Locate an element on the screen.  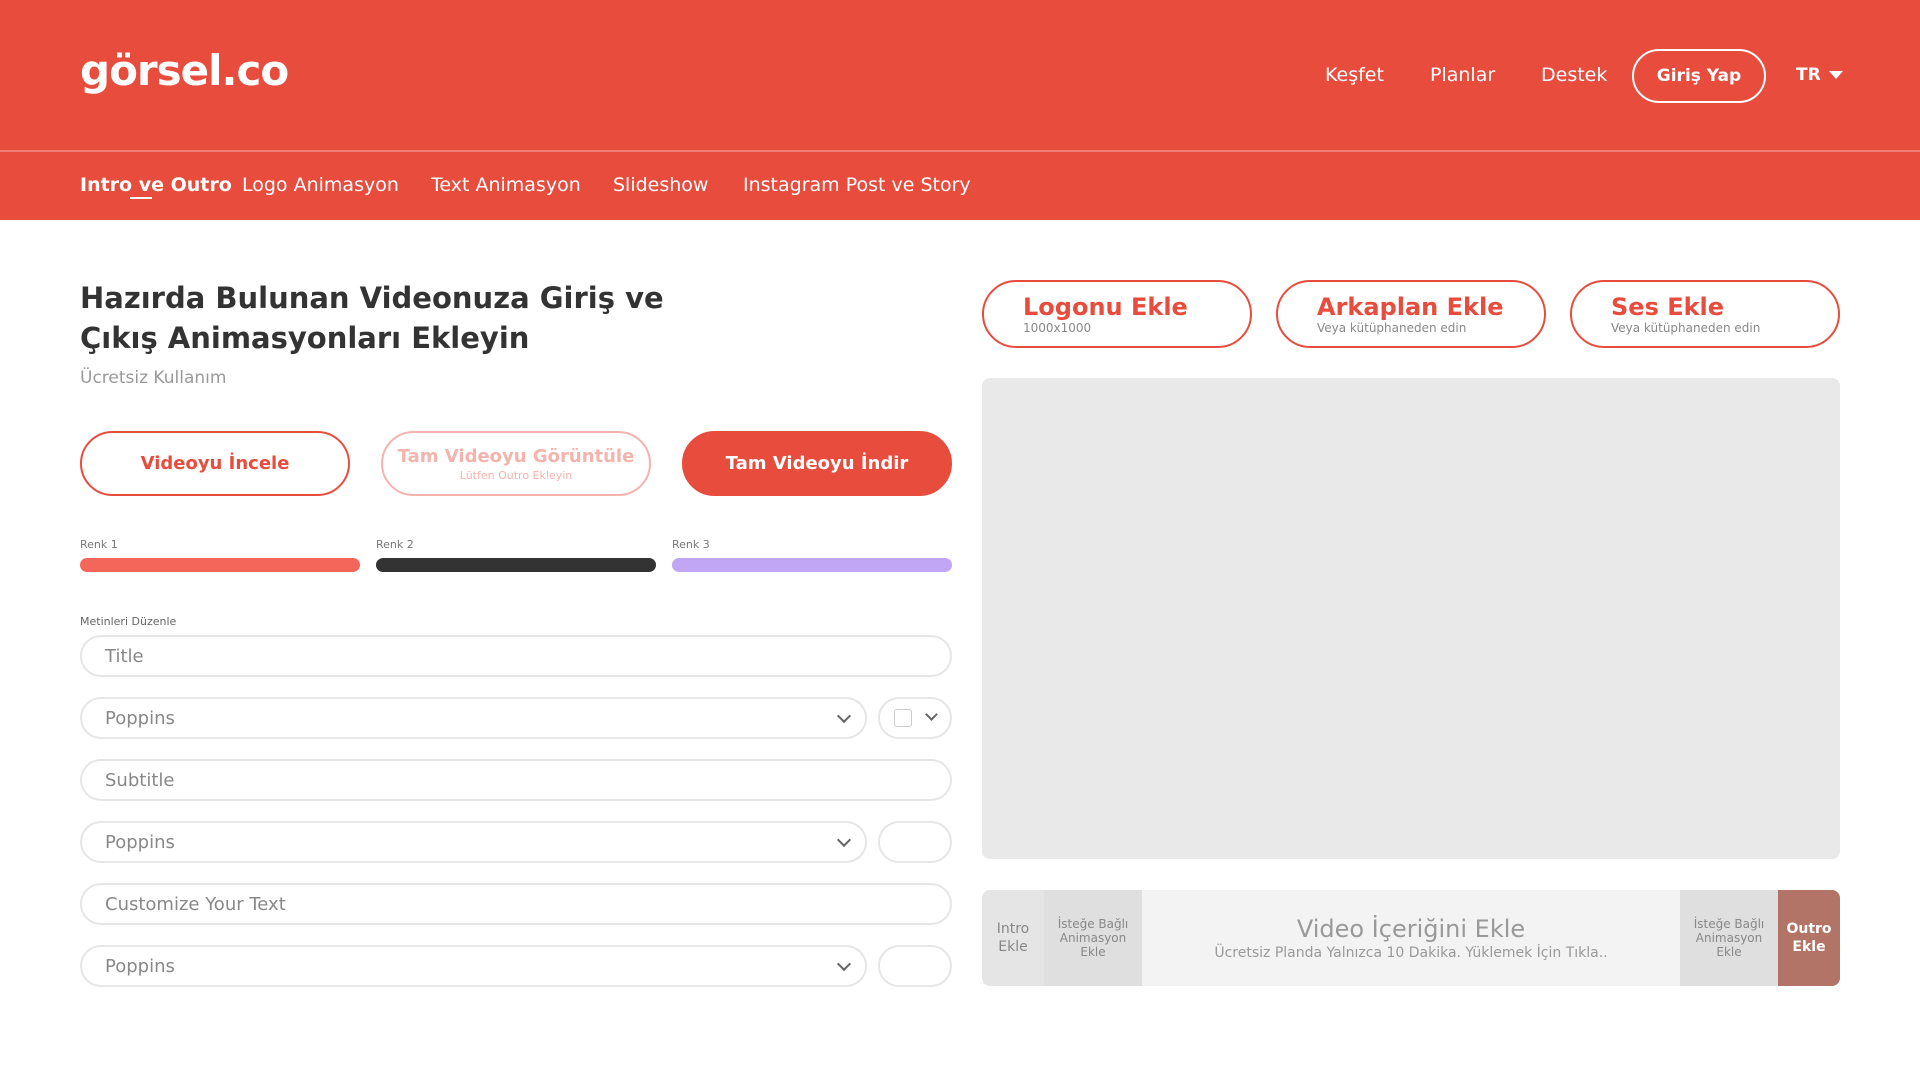
subnav-logo-animasyon: Logo Animasyon is located at coordinates (320, 185).